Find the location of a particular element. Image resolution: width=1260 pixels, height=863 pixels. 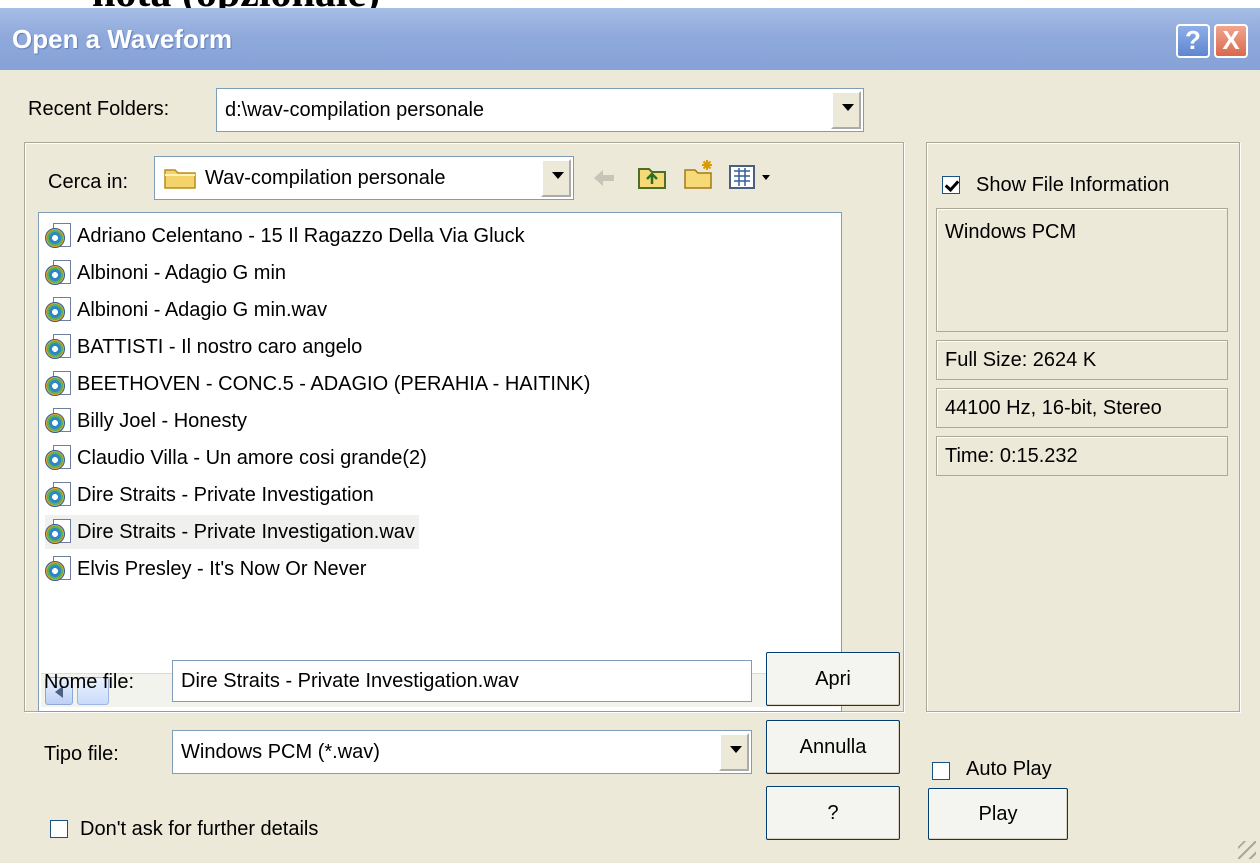

cancel-button: Annulla is located at coordinates (833, 747).